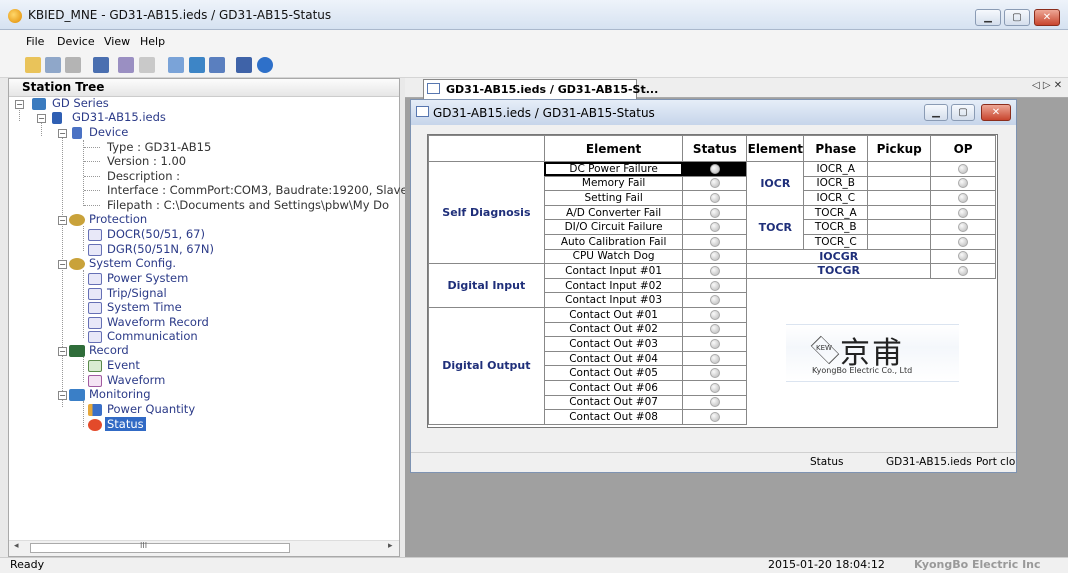 This screenshot has width=1068, height=573. Describe the element at coordinates (119, 117) in the screenshot. I see `tree-item-file: GD31-AB15.ieds` at that location.